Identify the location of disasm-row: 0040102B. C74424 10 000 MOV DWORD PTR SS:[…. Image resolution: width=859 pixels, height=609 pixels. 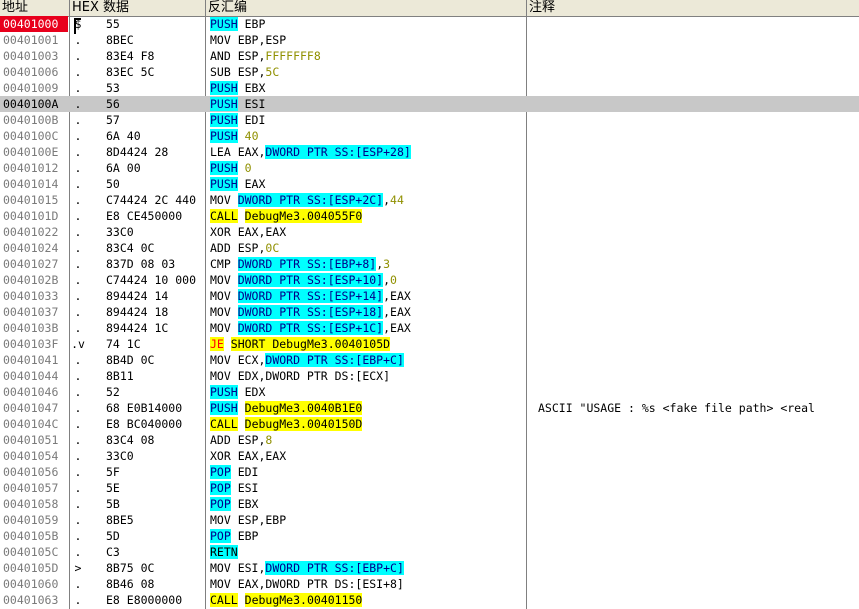
(429, 280).